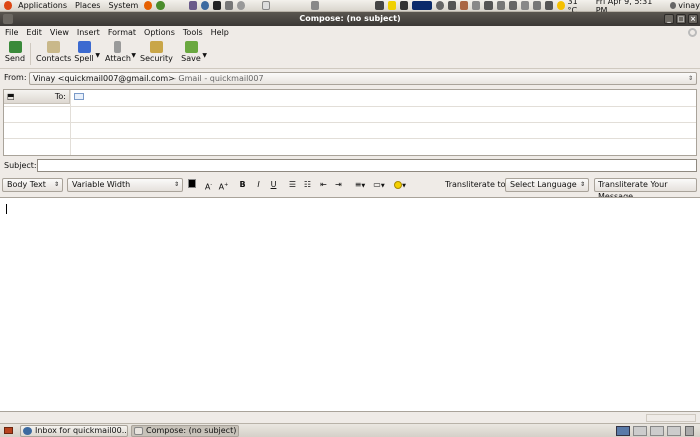 The height and width of the screenshot is (437, 700). What do you see at coordinates (120, 54) in the screenshot?
I see `attach-button: Attach ▼` at bounding box center [120, 54].